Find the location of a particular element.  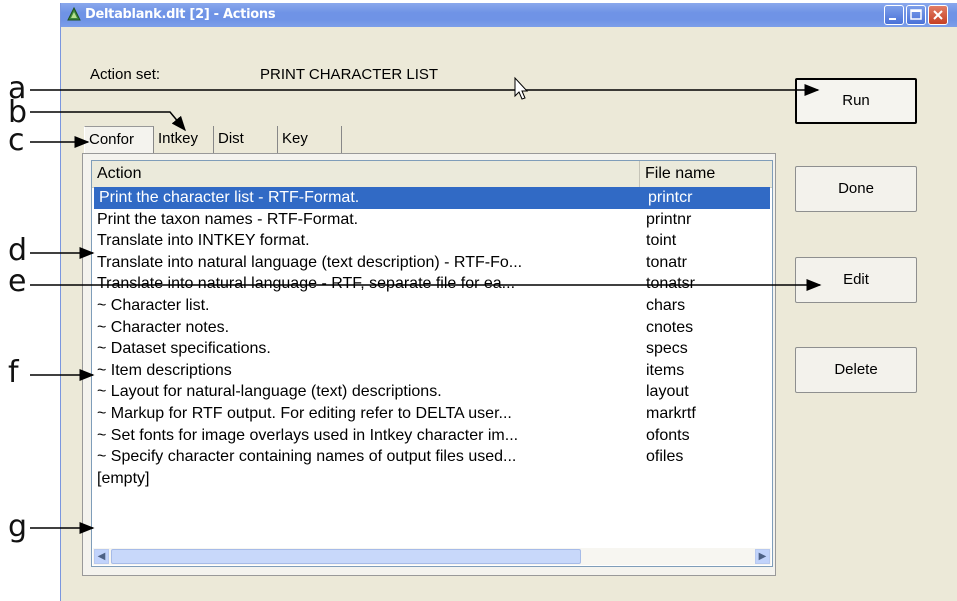

callout-line-b is located at coordinates (108, 121).